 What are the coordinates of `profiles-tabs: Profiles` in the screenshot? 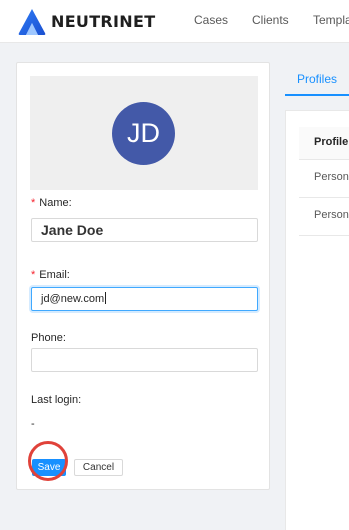 It's located at (317, 79).